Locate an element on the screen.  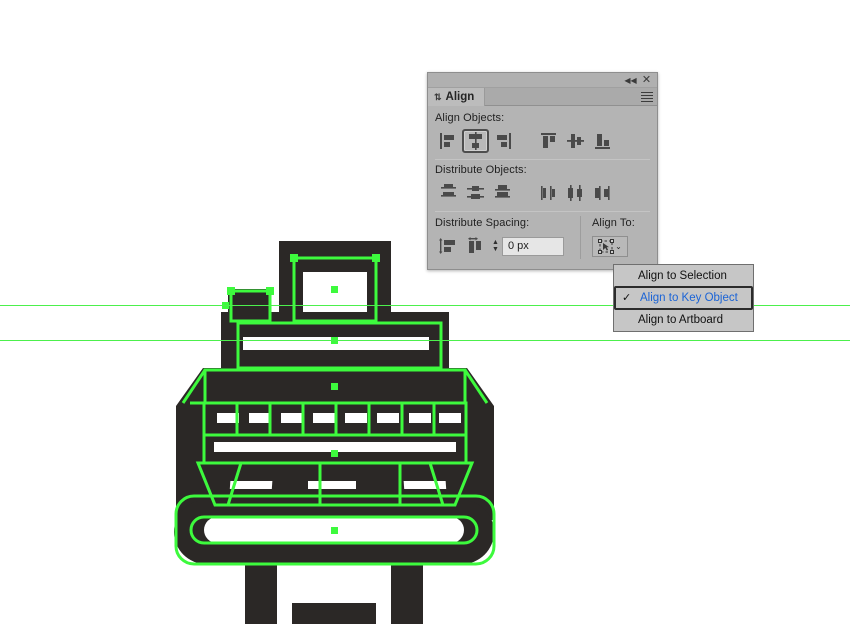
align-to-controls: ⌄ is located at coordinates (621, 246).